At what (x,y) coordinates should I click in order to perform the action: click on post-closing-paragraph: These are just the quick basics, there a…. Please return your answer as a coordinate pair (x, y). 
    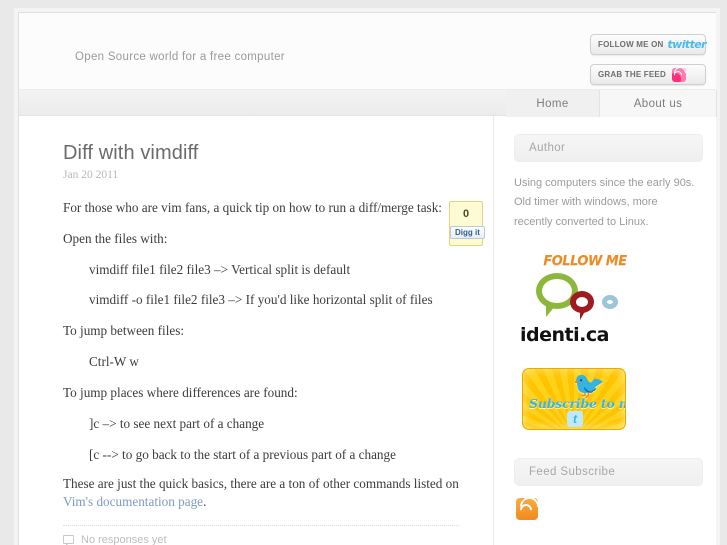
    Looking at the image, I should click on (261, 493).